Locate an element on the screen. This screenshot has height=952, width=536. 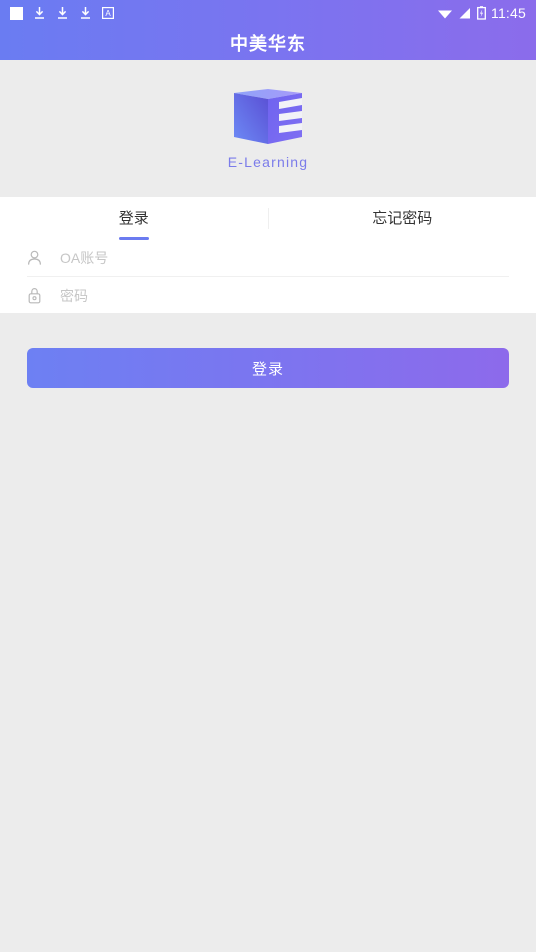
password-field-row is located at coordinates (268, 295).